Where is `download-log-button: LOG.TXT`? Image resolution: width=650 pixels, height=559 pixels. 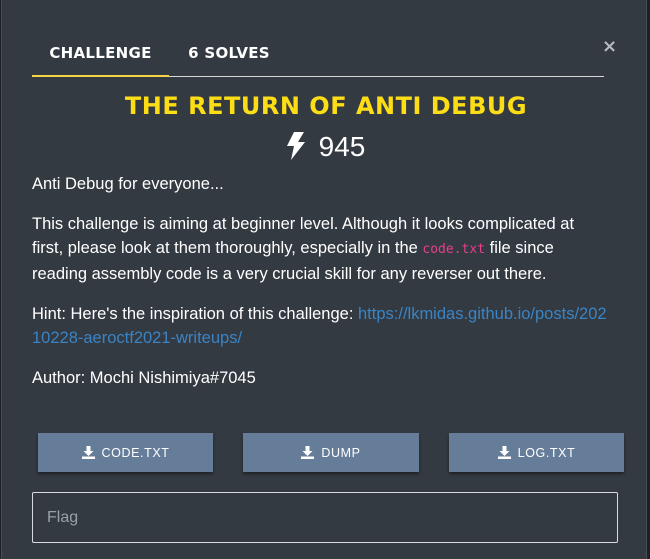 download-log-button: LOG.TXT is located at coordinates (536, 452).